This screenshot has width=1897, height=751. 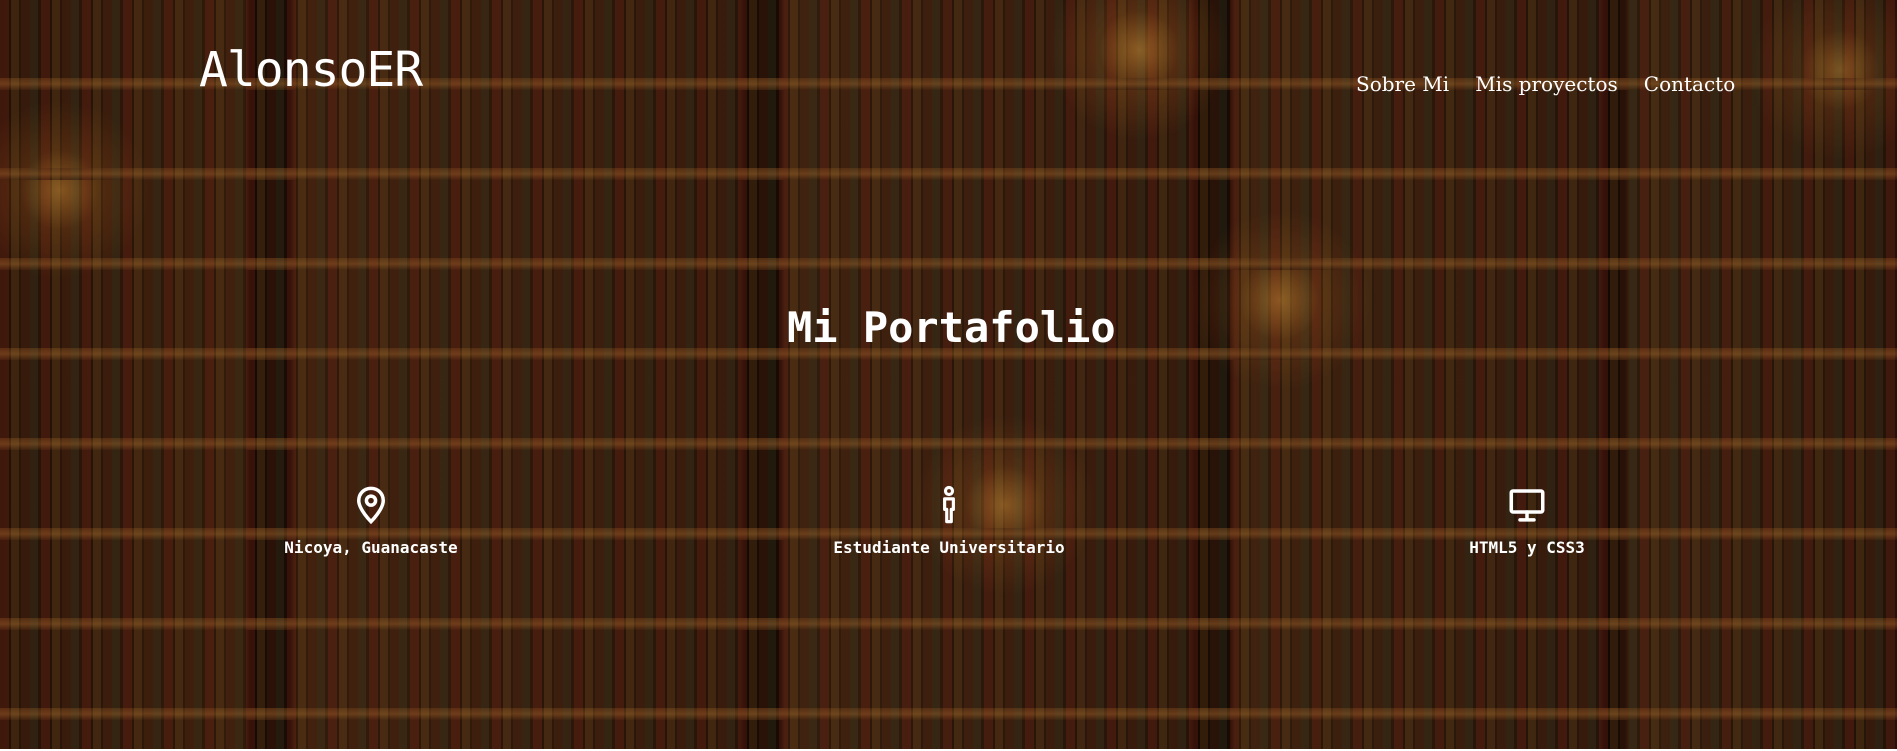 I want to click on feature-student-label: Estudiante Universitario, so click(x=949, y=547).